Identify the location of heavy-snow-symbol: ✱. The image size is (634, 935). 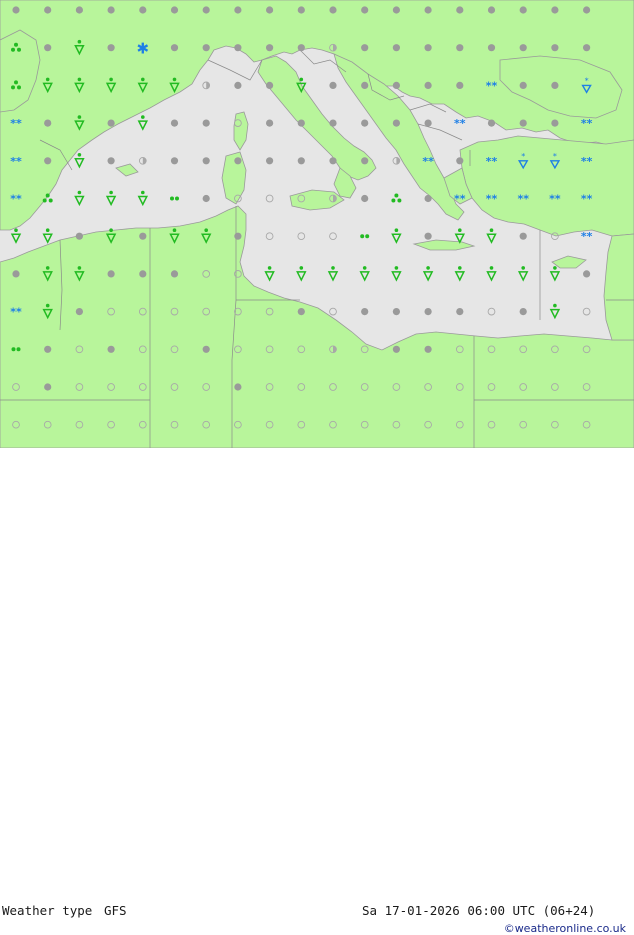
(143, 49).